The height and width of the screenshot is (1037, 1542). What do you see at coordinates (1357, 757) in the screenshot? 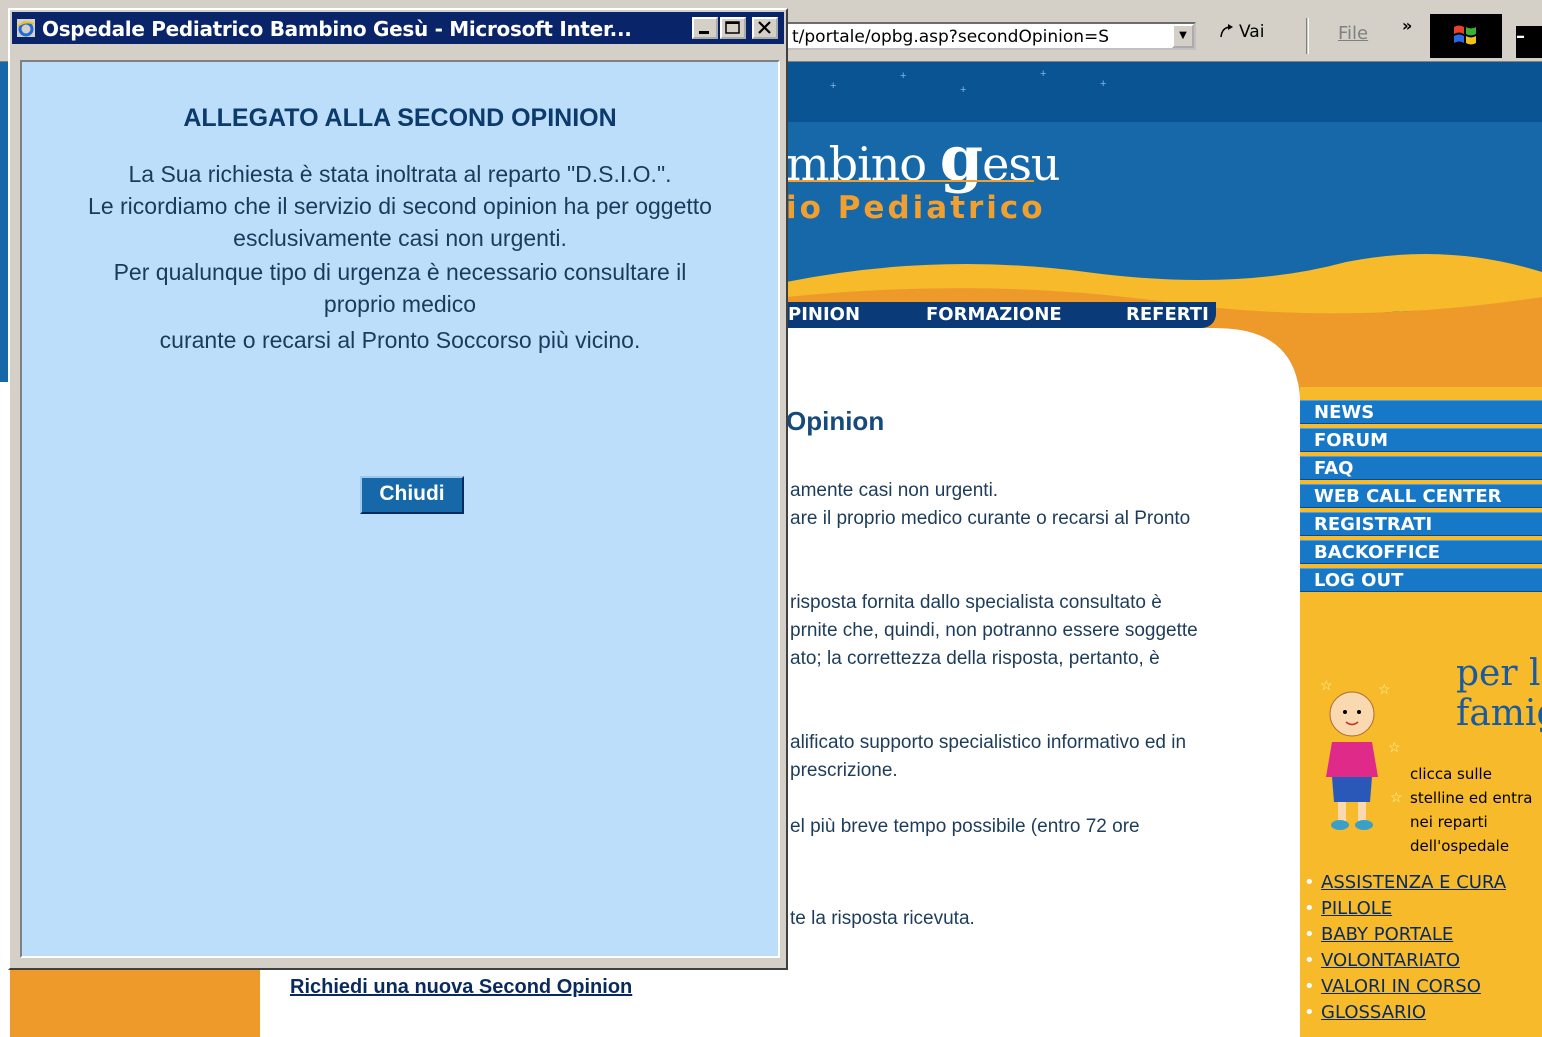
I see `child-illustration-icon: ☆ ☆ ☆ ☆` at bounding box center [1357, 757].